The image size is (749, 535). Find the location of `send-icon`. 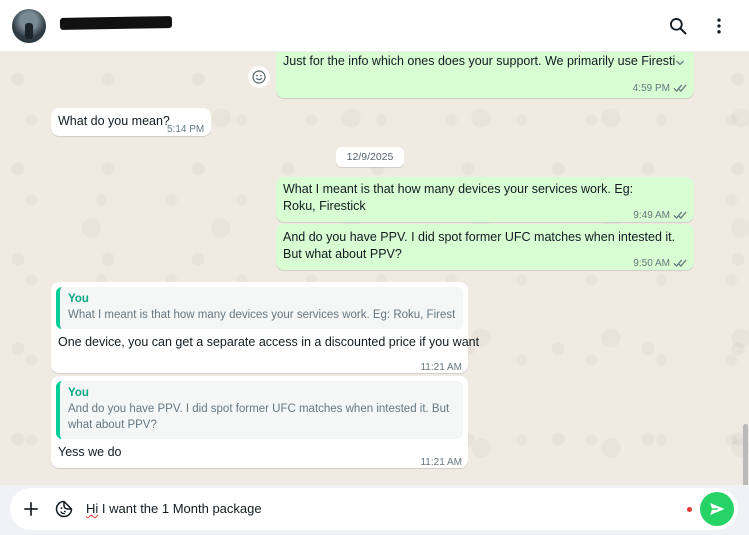

send-icon is located at coordinates (717, 509).